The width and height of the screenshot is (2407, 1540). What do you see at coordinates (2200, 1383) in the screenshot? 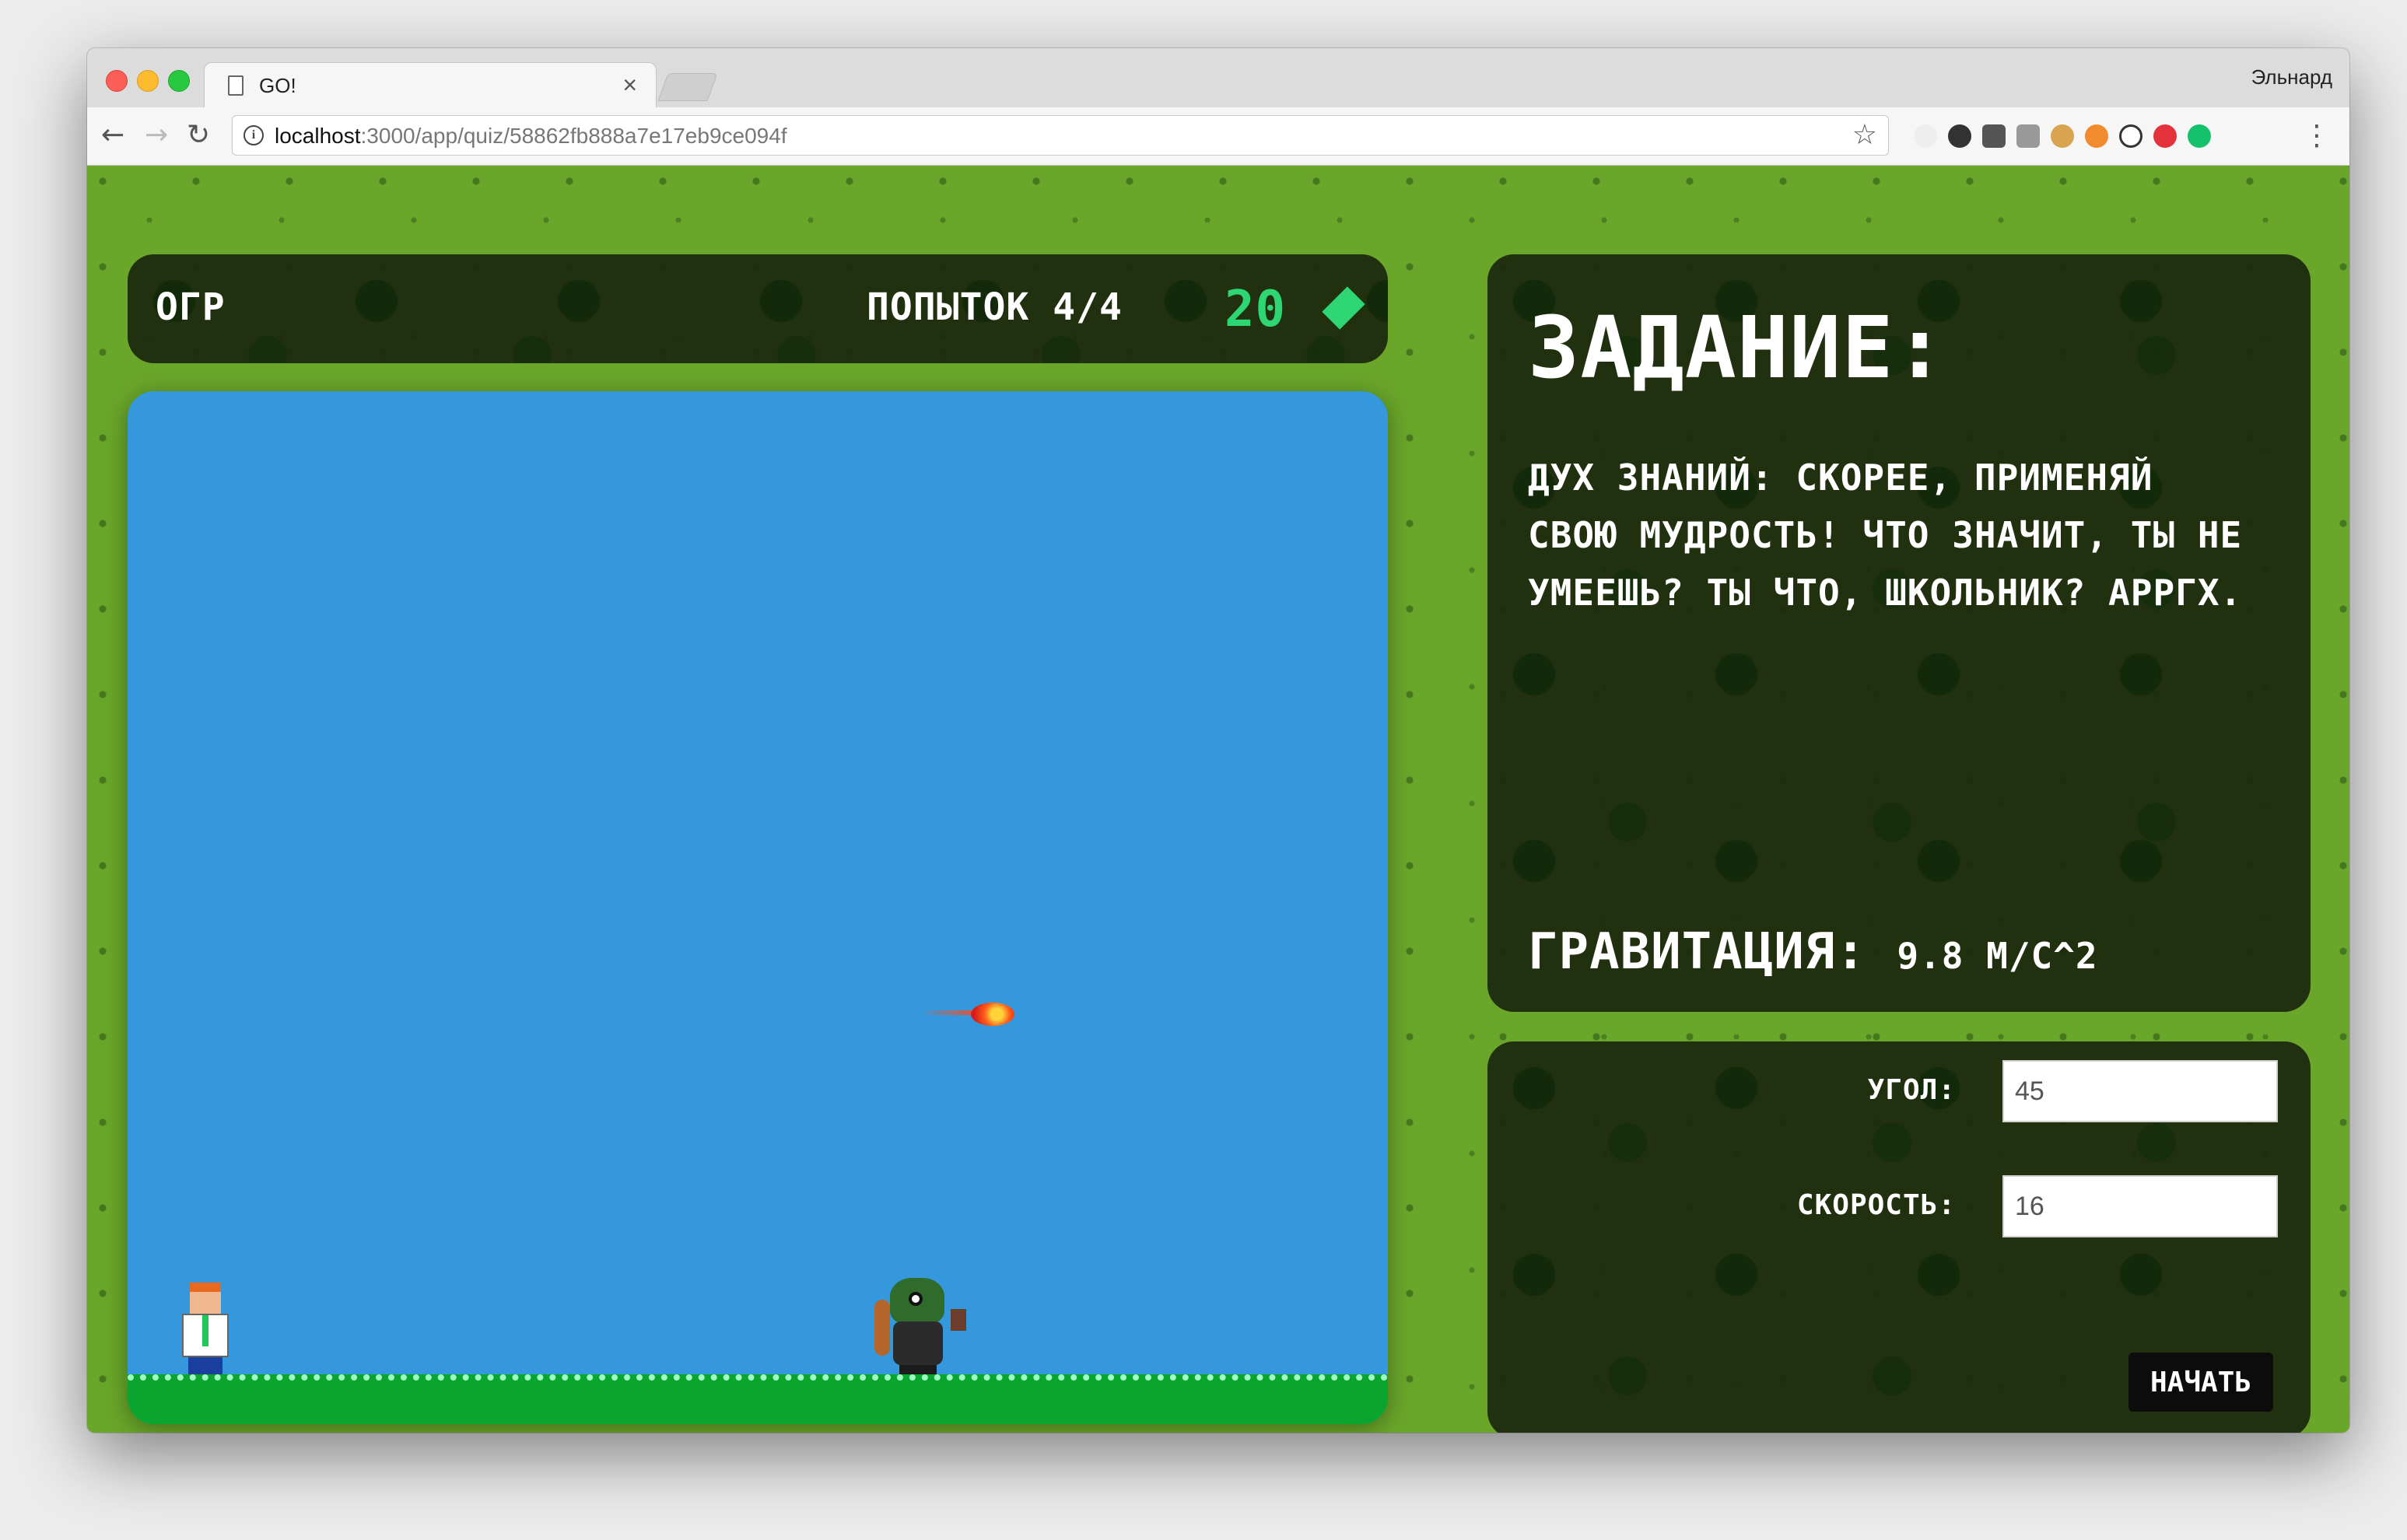
I see `start-button: НАЧАТЬ` at bounding box center [2200, 1383].